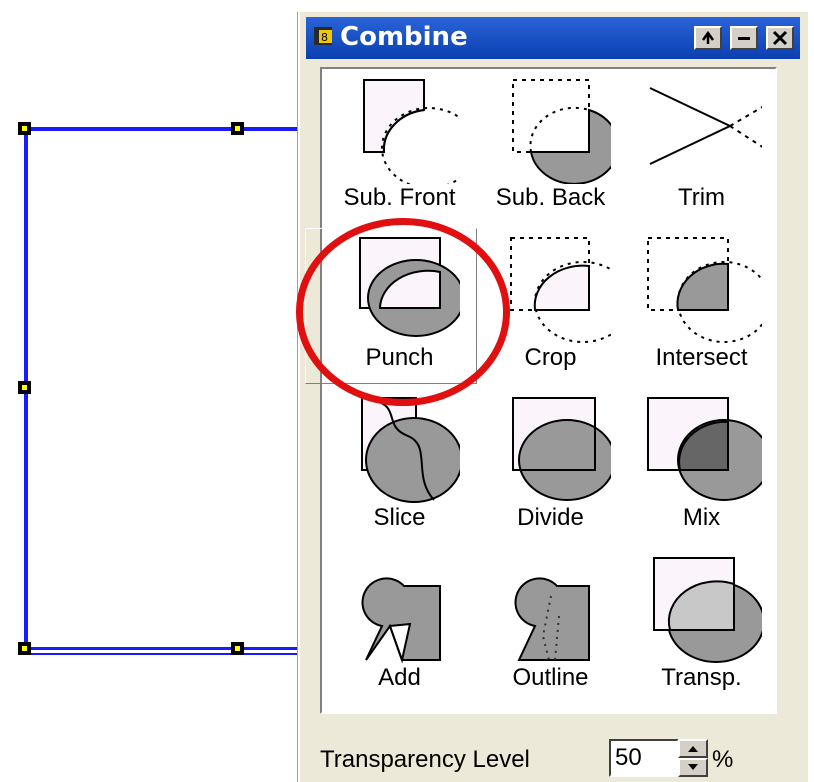 The image size is (814, 782). I want to click on operation-outline: Outline, so click(550, 631).